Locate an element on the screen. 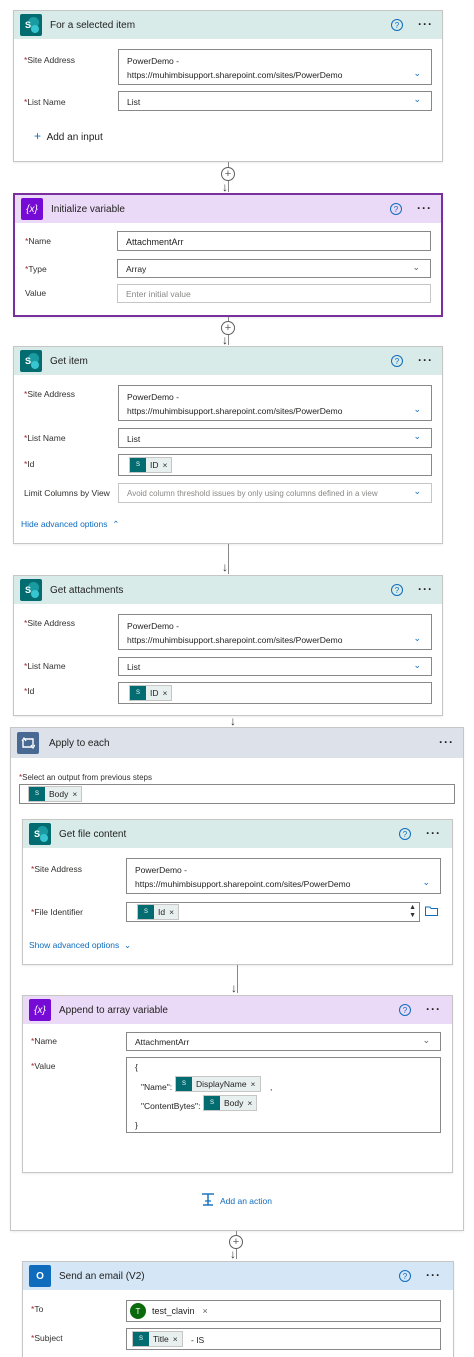 The image size is (474, 1357). apply-to-each-header: Apply to each ··· is located at coordinates (237, 743).